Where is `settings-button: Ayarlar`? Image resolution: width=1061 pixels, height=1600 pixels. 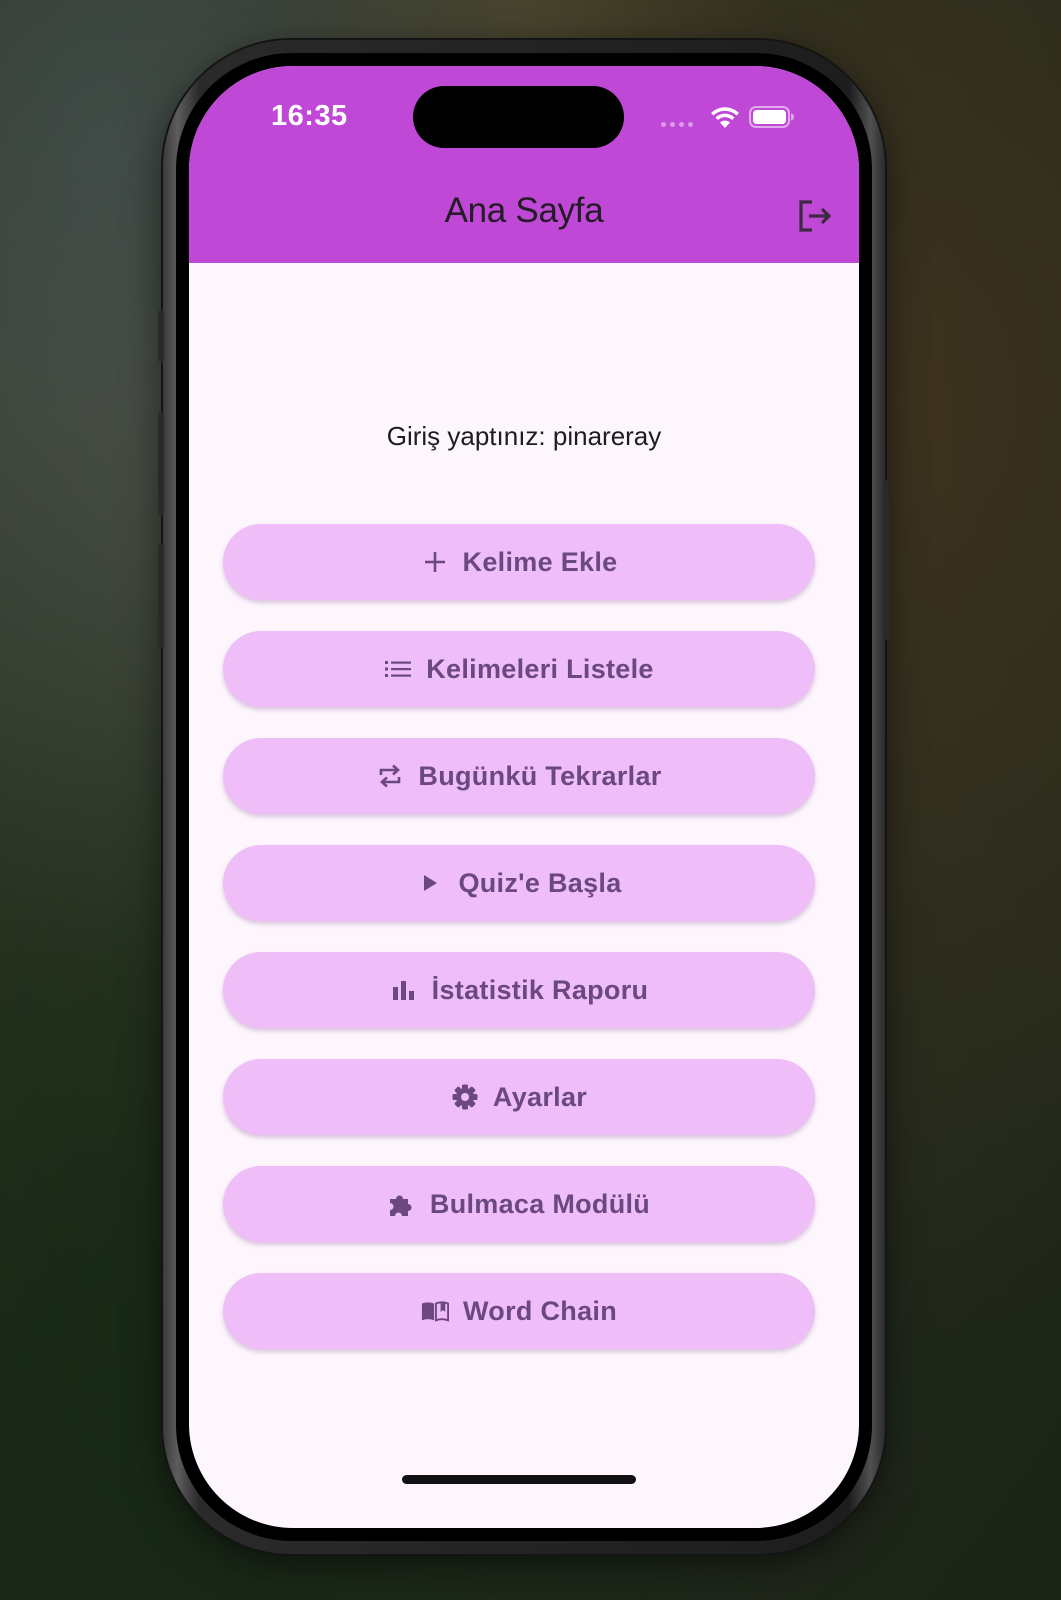 settings-button: Ayarlar is located at coordinates (519, 1097).